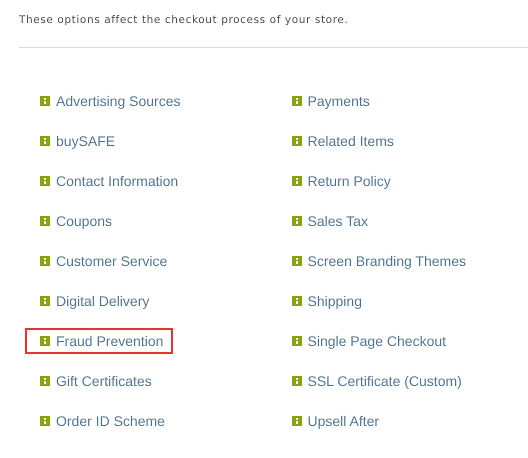 Image resolution: width=528 pixels, height=458 pixels. What do you see at coordinates (99, 341) in the screenshot?
I see `settings-link: Fraud Prevention` at bounding box center [99, 341].